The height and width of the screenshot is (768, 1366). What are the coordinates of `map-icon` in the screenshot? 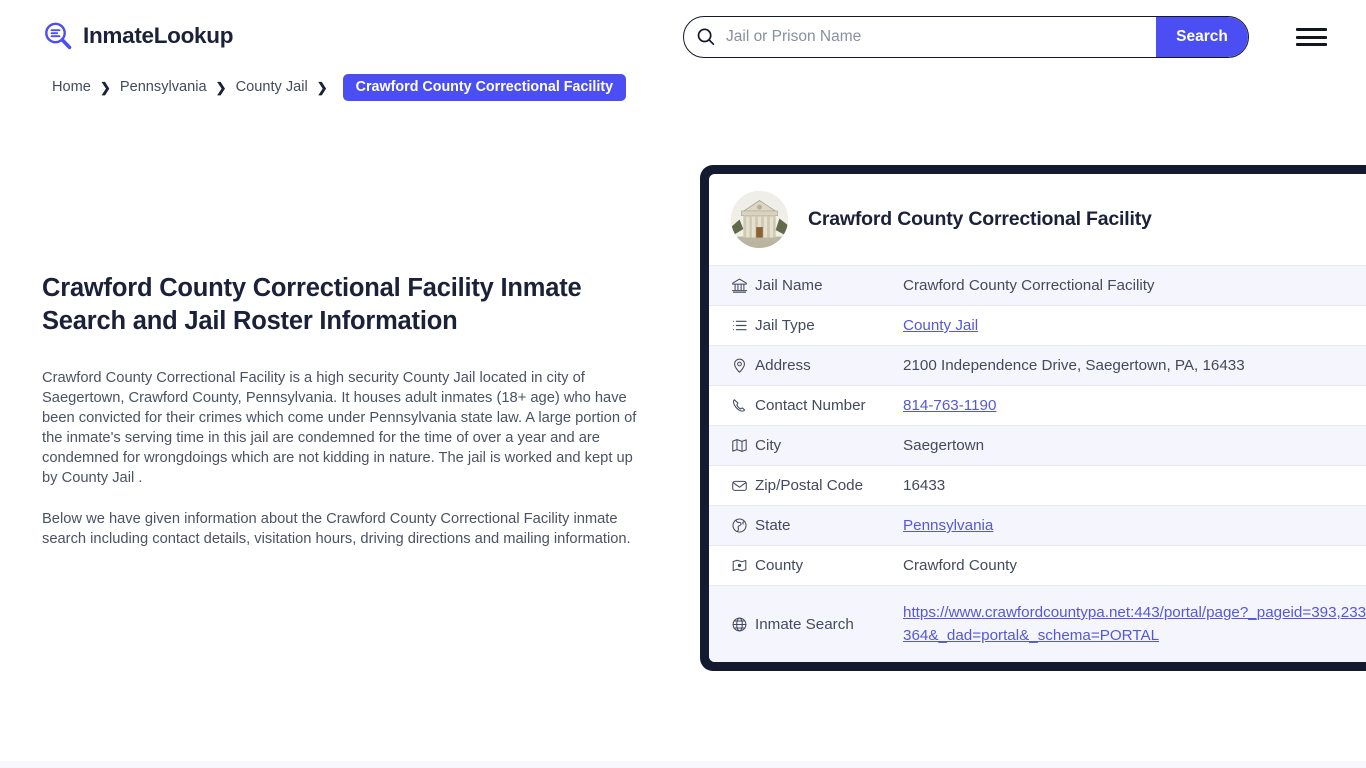 It's located at (732, 446).